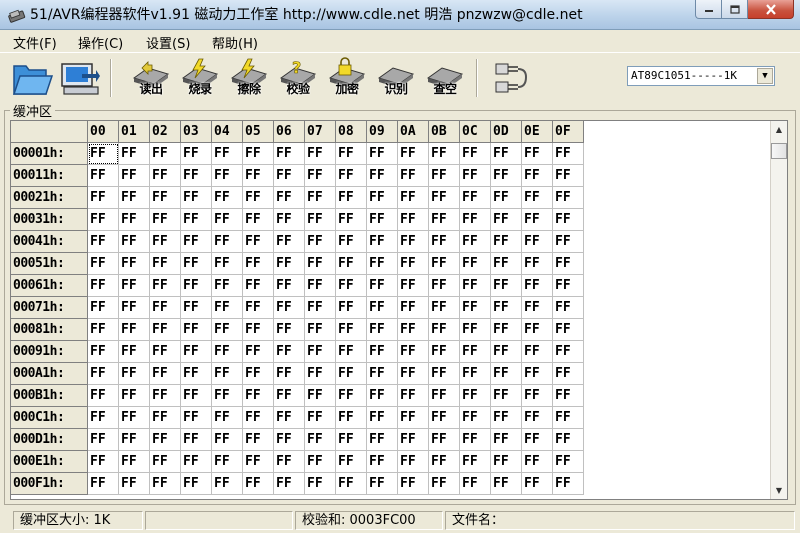 This screenshot has width=800, height=533. I want to click on identify-button: 识别, so click(396, 78).